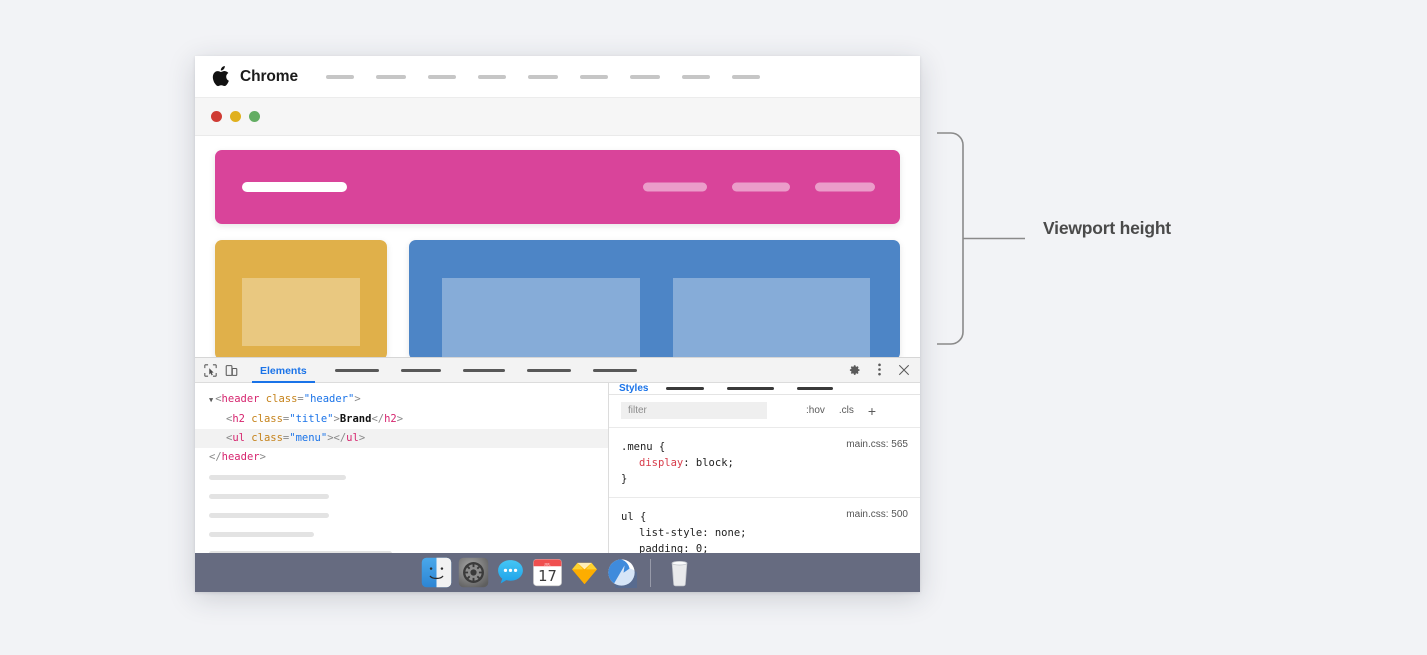  I want to click on css-value: : block;, so click(708, 463).